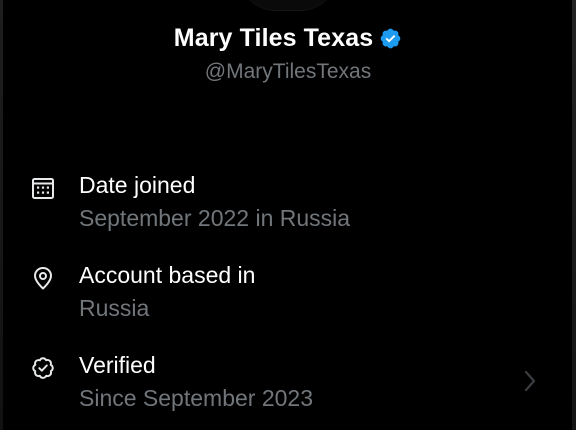 This screenshot has width=576, height=430. I want to click on row-title-date-joined: Date joined, so click(137, 185).